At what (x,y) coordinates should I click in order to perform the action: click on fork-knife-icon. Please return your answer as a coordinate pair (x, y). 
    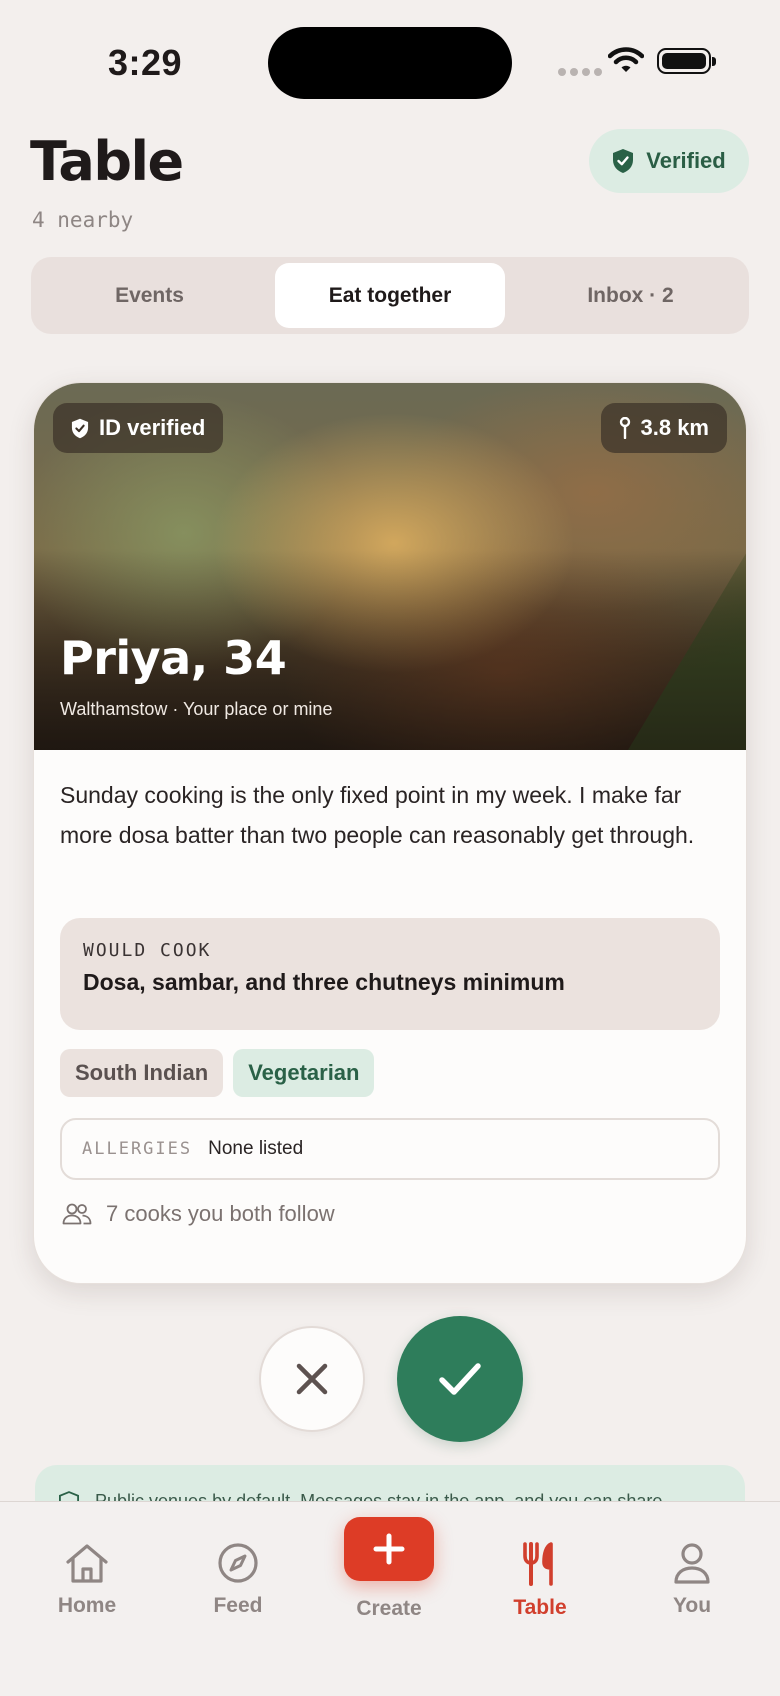
    Looking at the image, I should click on (538, 1564).